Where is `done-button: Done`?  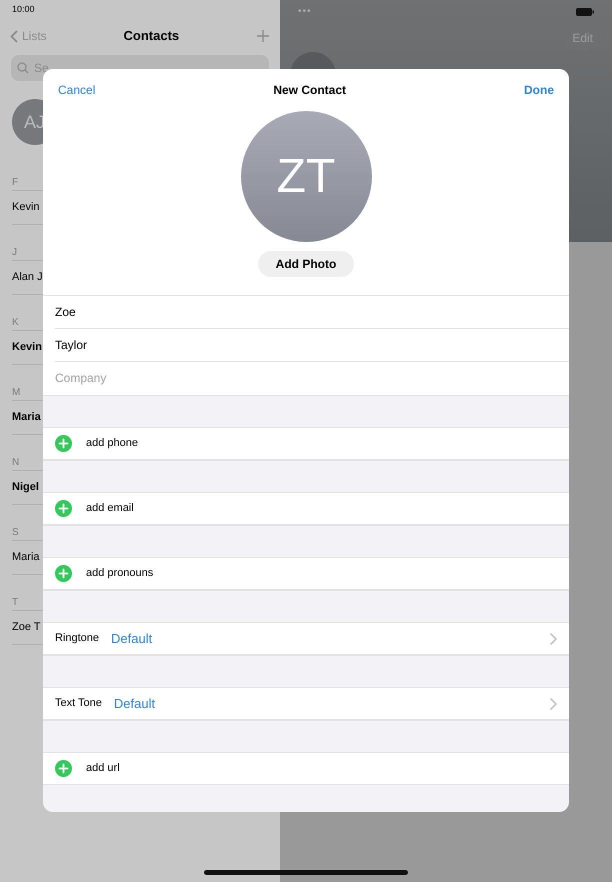 done-button: Done is located at coordinates (539, 90).